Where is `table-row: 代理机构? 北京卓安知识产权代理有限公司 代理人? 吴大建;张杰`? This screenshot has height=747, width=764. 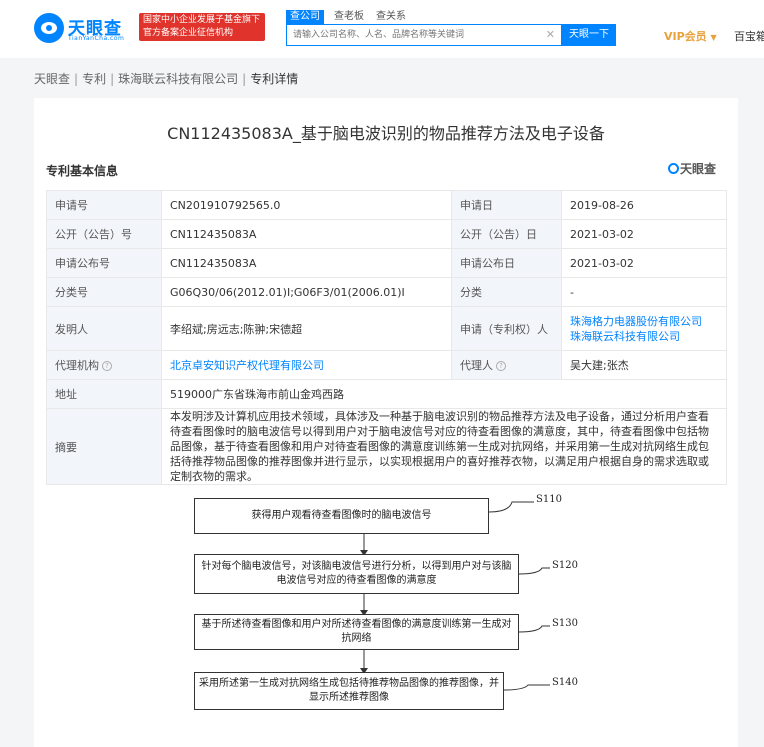 table-row: 代理机构? 北京卓安知识产权代理有限公司 代理人? 吴大建;张杰 is located at coordinates (386, 365).